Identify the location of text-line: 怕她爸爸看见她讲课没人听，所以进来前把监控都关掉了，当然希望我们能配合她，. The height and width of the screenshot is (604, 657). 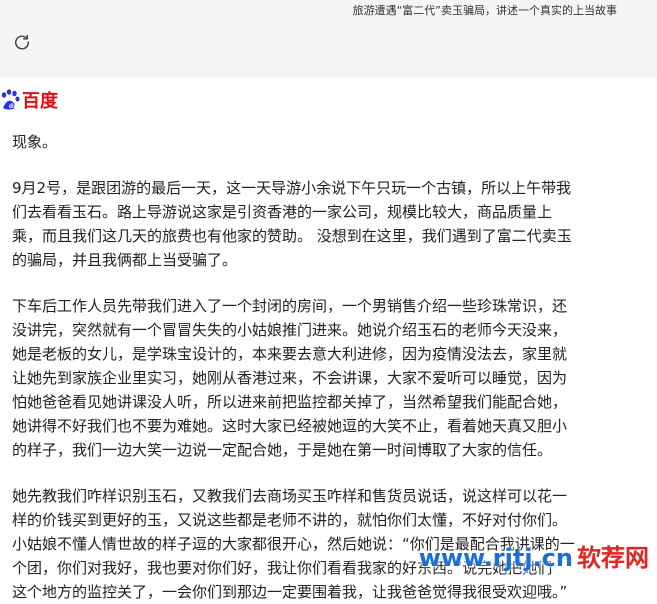
(290, 402).